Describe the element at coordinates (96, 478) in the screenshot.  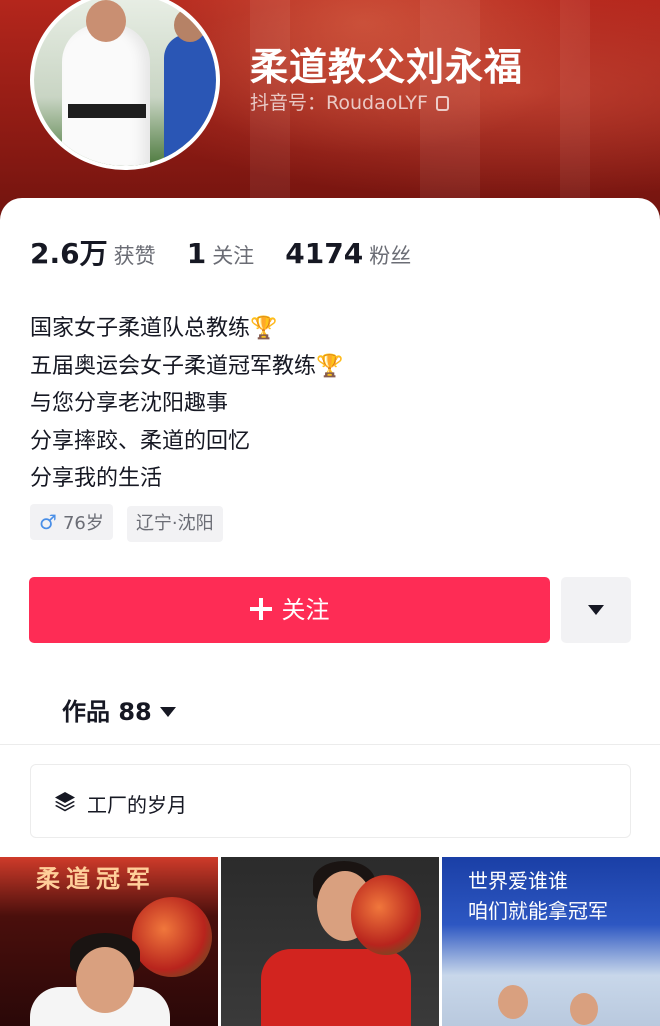
I see `bio-line: 分享我的生活` at that location.